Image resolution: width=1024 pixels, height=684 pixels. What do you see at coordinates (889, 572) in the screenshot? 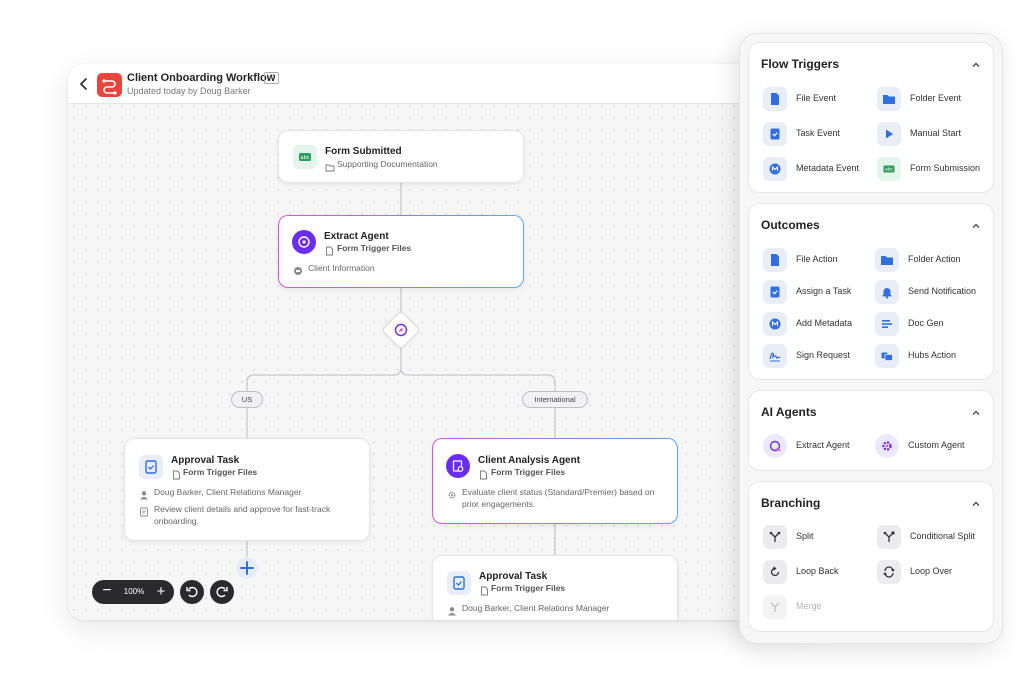
I see `loop-over-icon` at bounding box center [889, 572].